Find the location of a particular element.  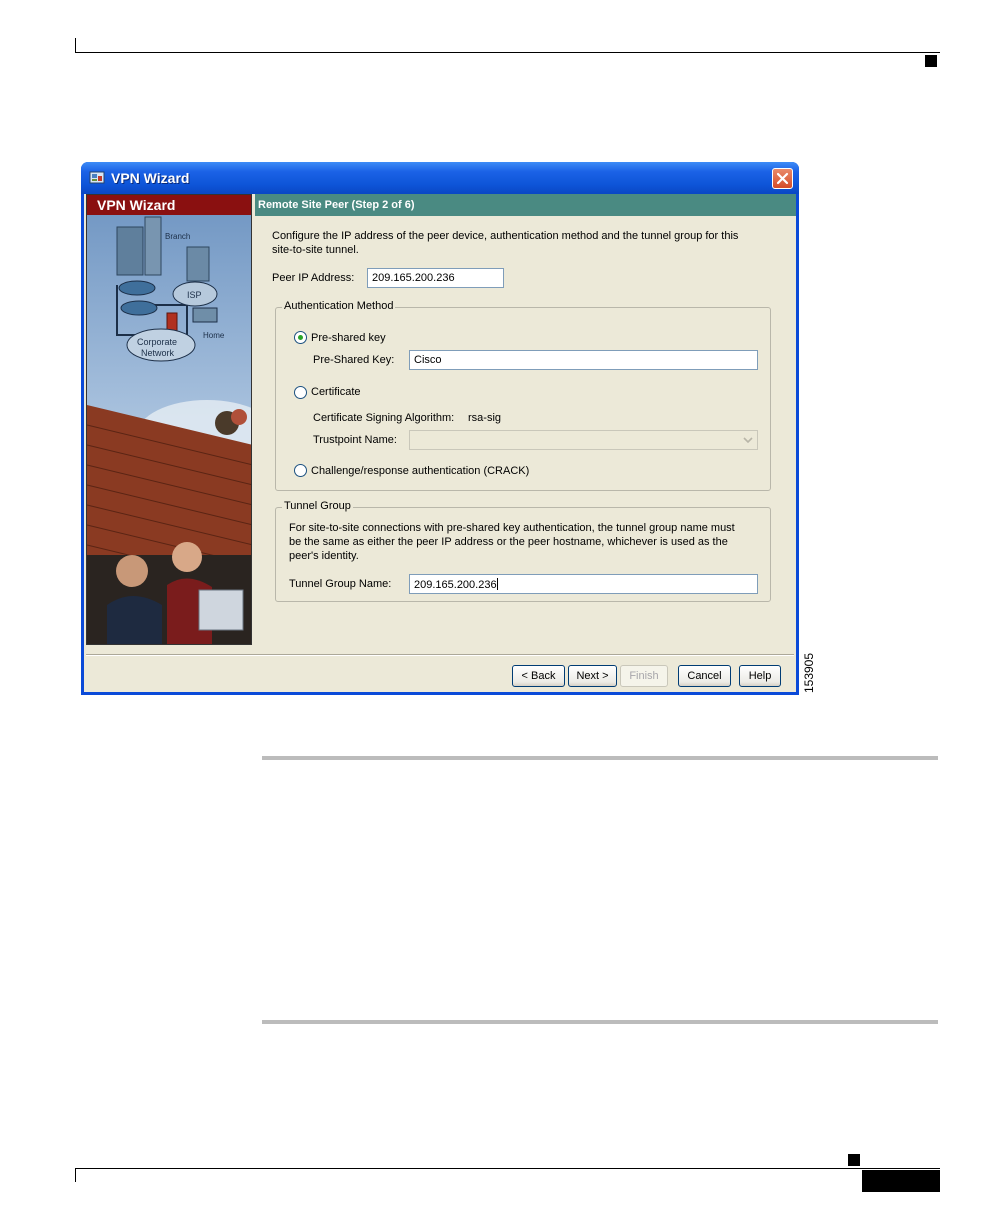

branch-label: Branch is located at coordinates (177, 236).